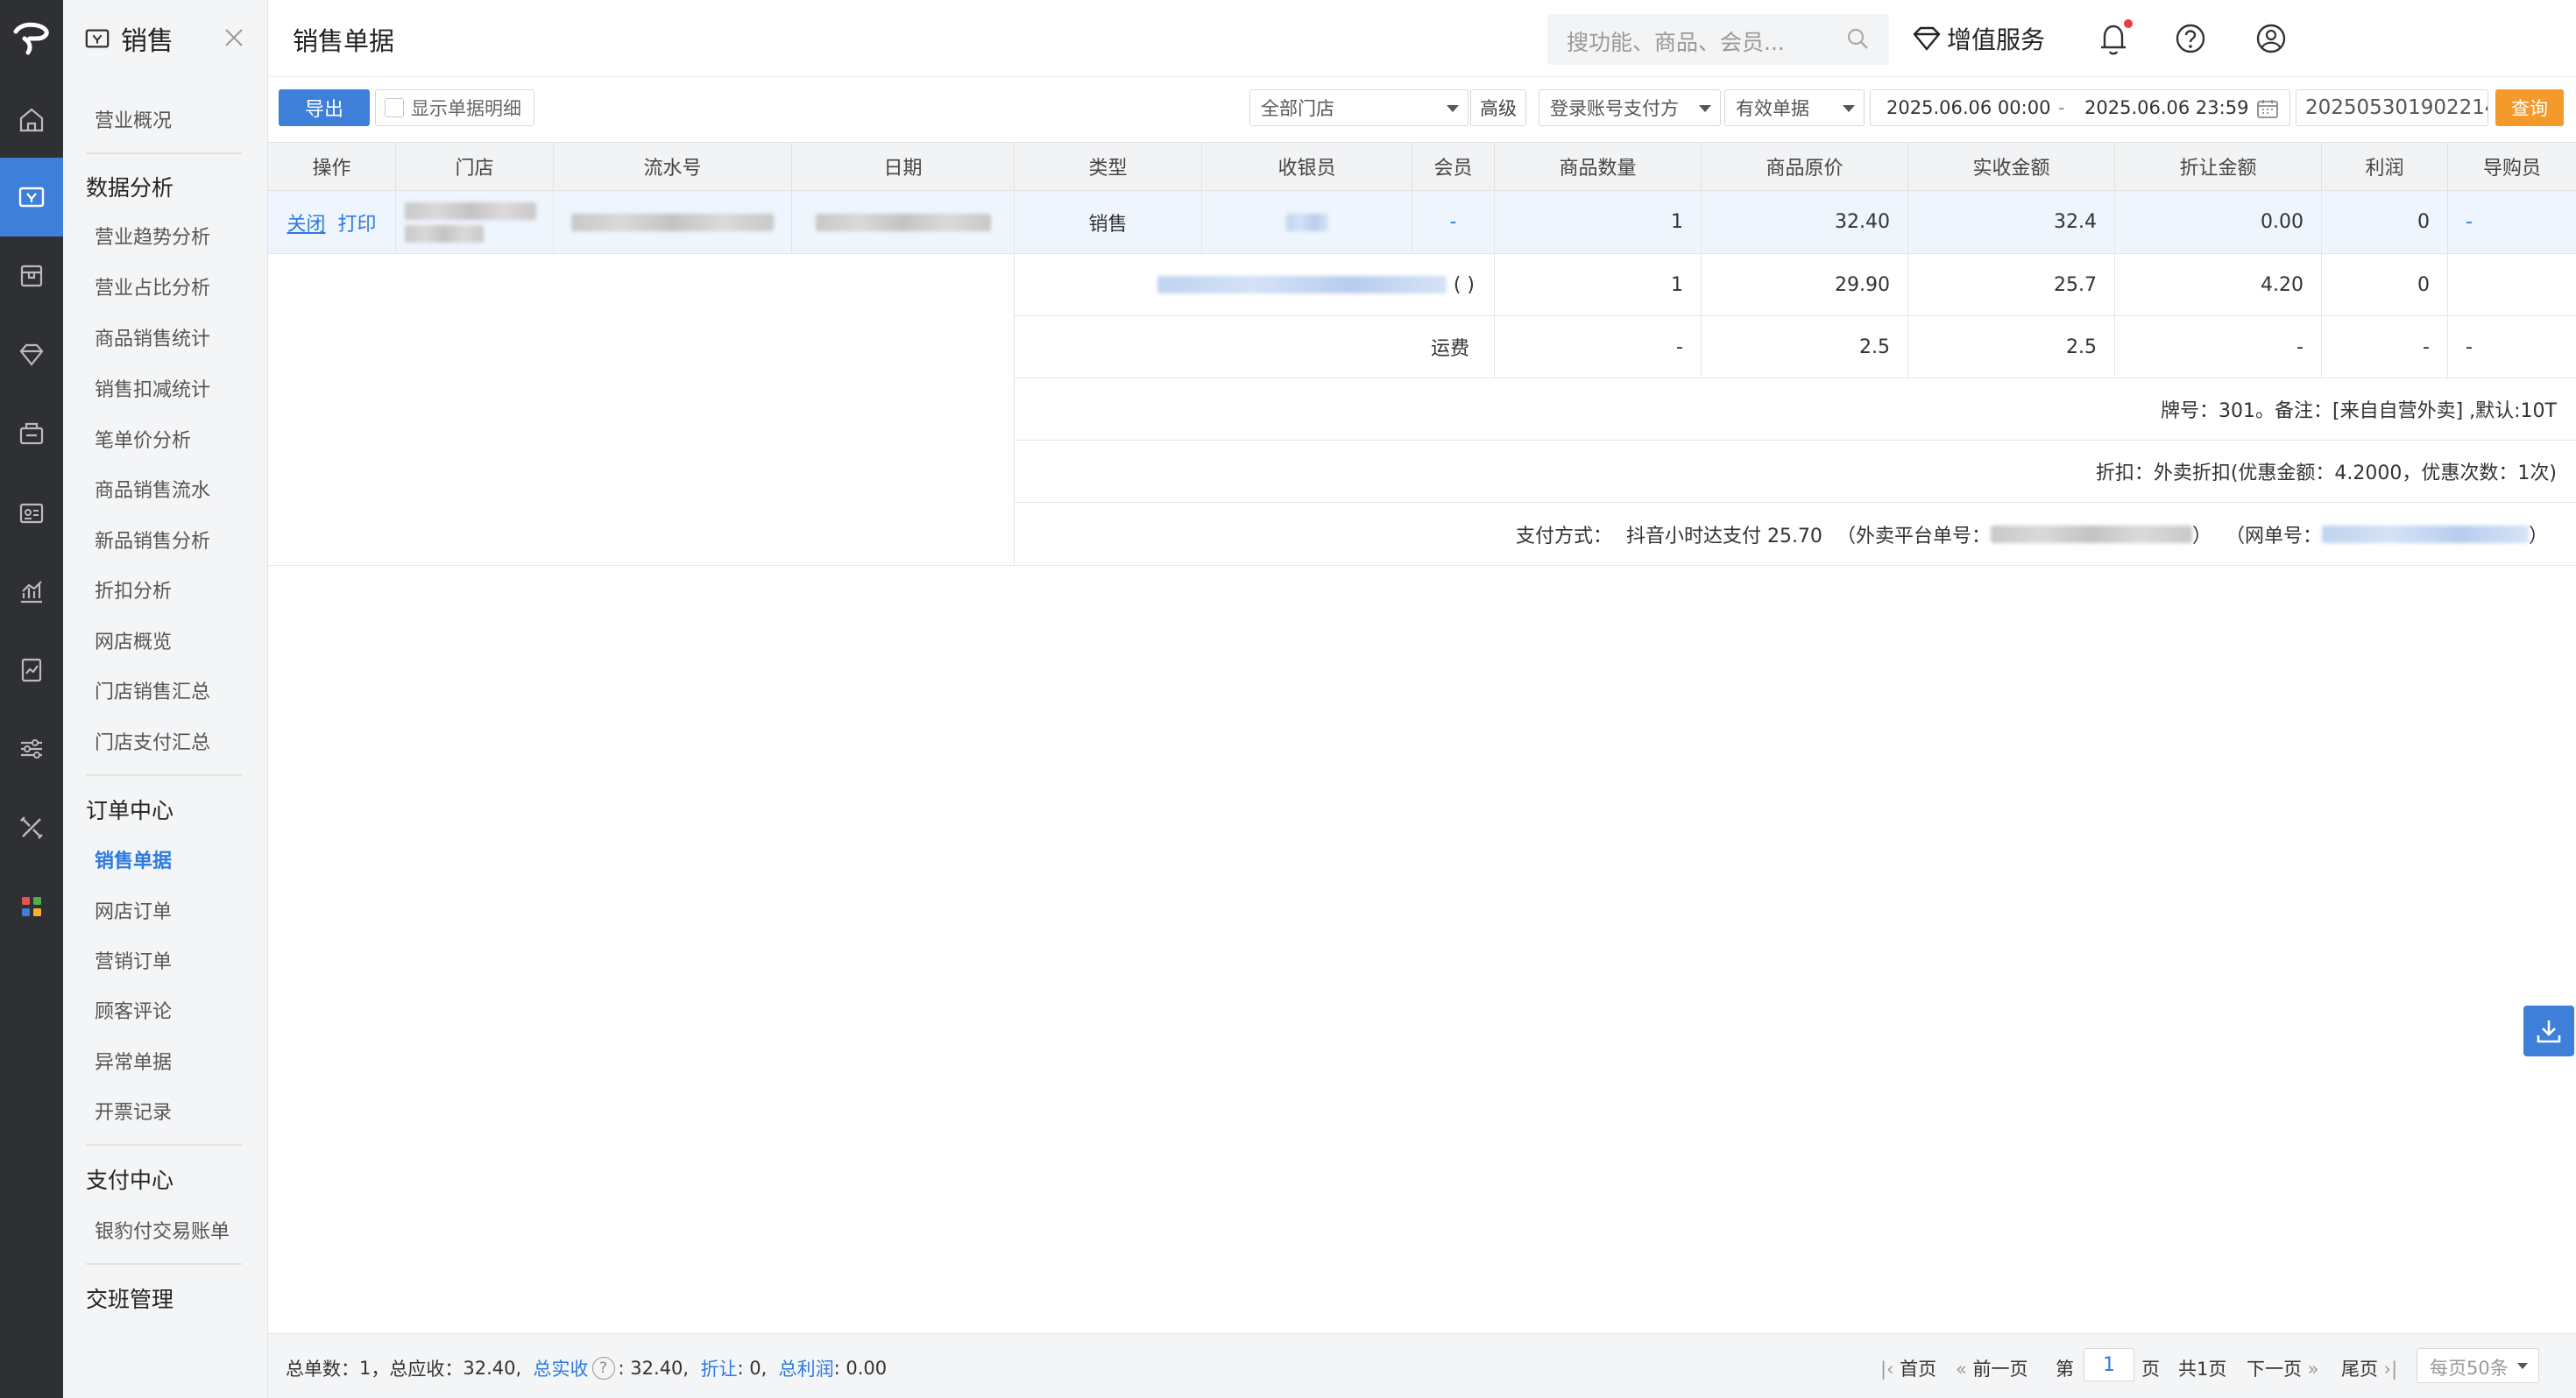 This screenshot has height=1398, width=2576. I want to click on detail-orig-price: 29.90, so click(1805, 285).